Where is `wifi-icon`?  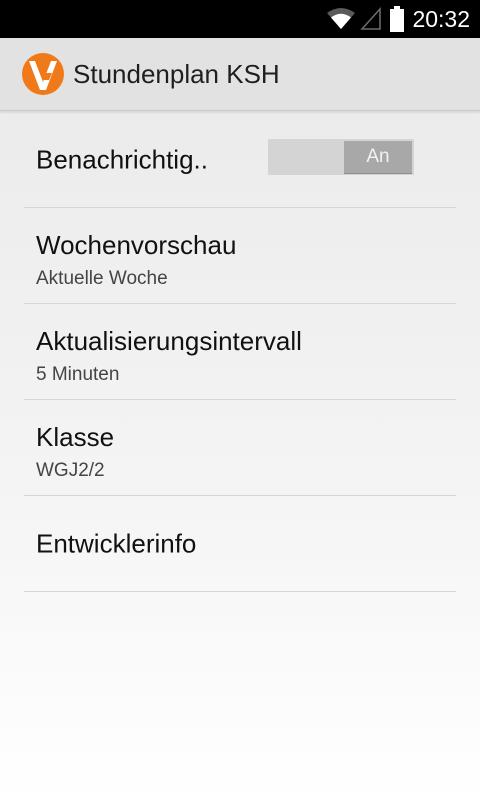 wifi-icon is located at coordinates (341, 19).